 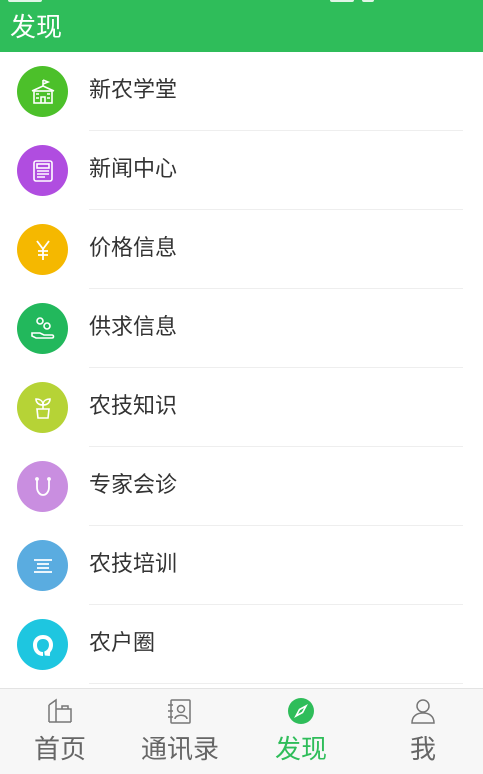 What do you see at coordinates (422, 750) in the screenshot?
I see `tab-label: 我` at bounding box center [422, 750].